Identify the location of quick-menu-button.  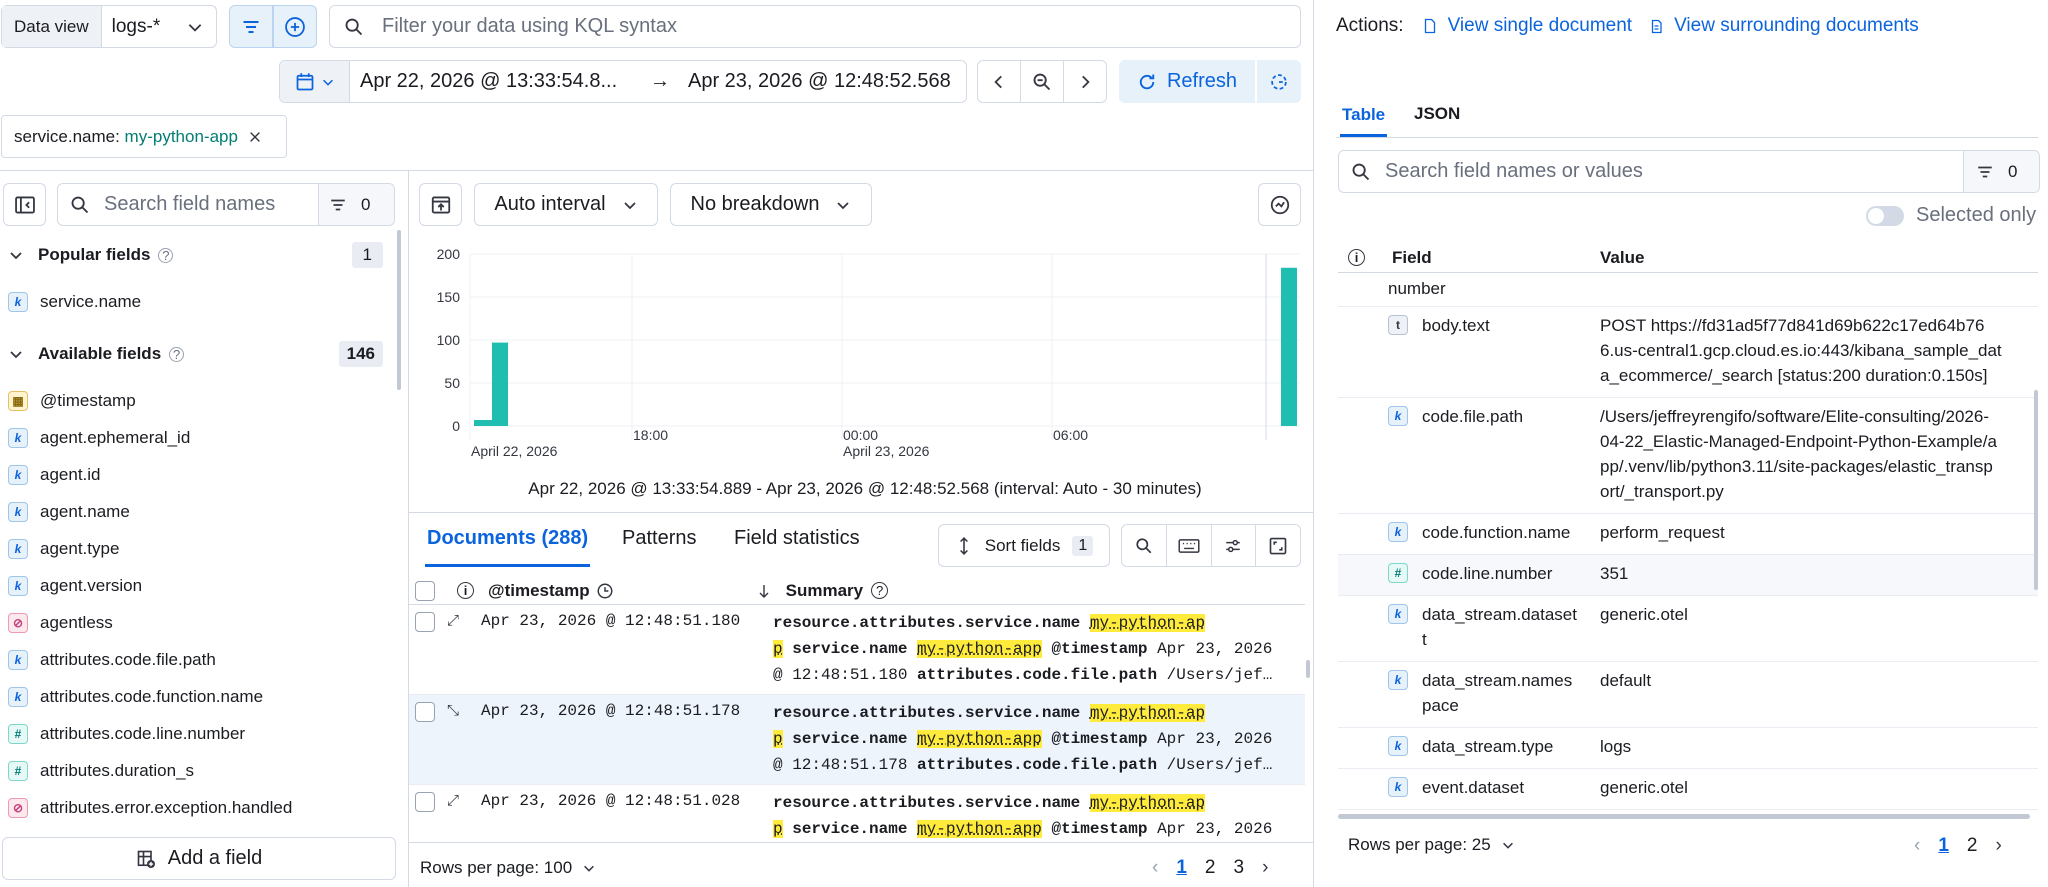
(315, 81).